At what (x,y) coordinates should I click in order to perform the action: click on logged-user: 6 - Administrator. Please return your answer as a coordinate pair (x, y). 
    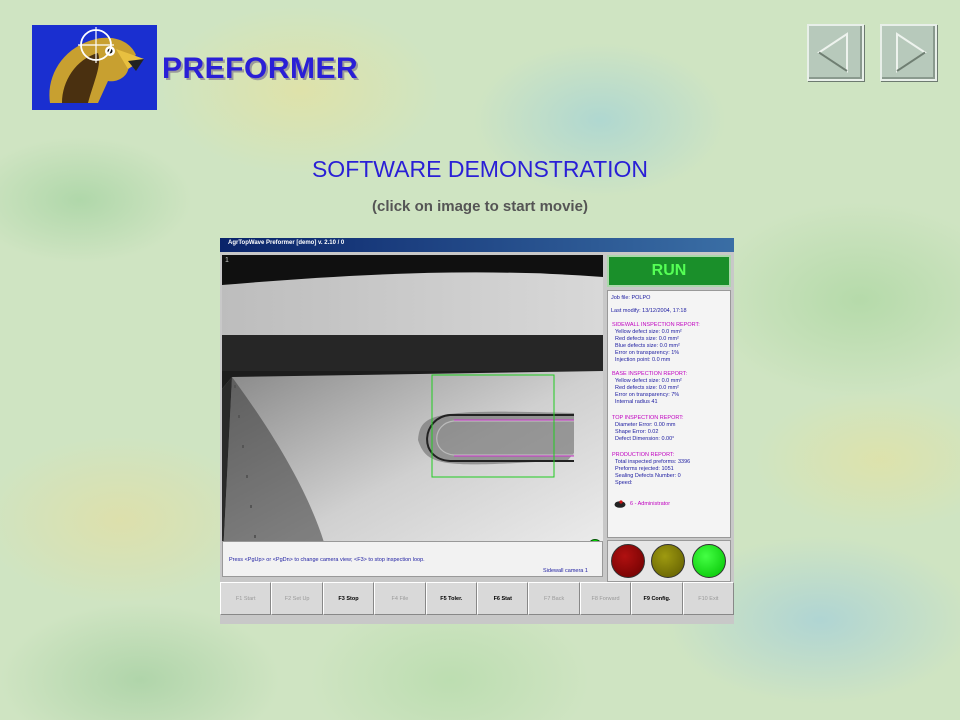
    Looking at the image, I should click on (650, 504).